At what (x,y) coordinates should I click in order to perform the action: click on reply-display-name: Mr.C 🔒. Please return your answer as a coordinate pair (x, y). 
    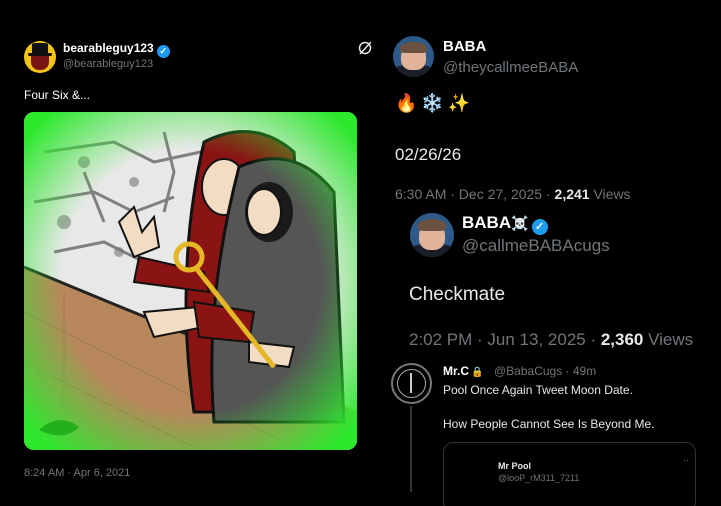
    Looking at the image, I should click on (463, 371).